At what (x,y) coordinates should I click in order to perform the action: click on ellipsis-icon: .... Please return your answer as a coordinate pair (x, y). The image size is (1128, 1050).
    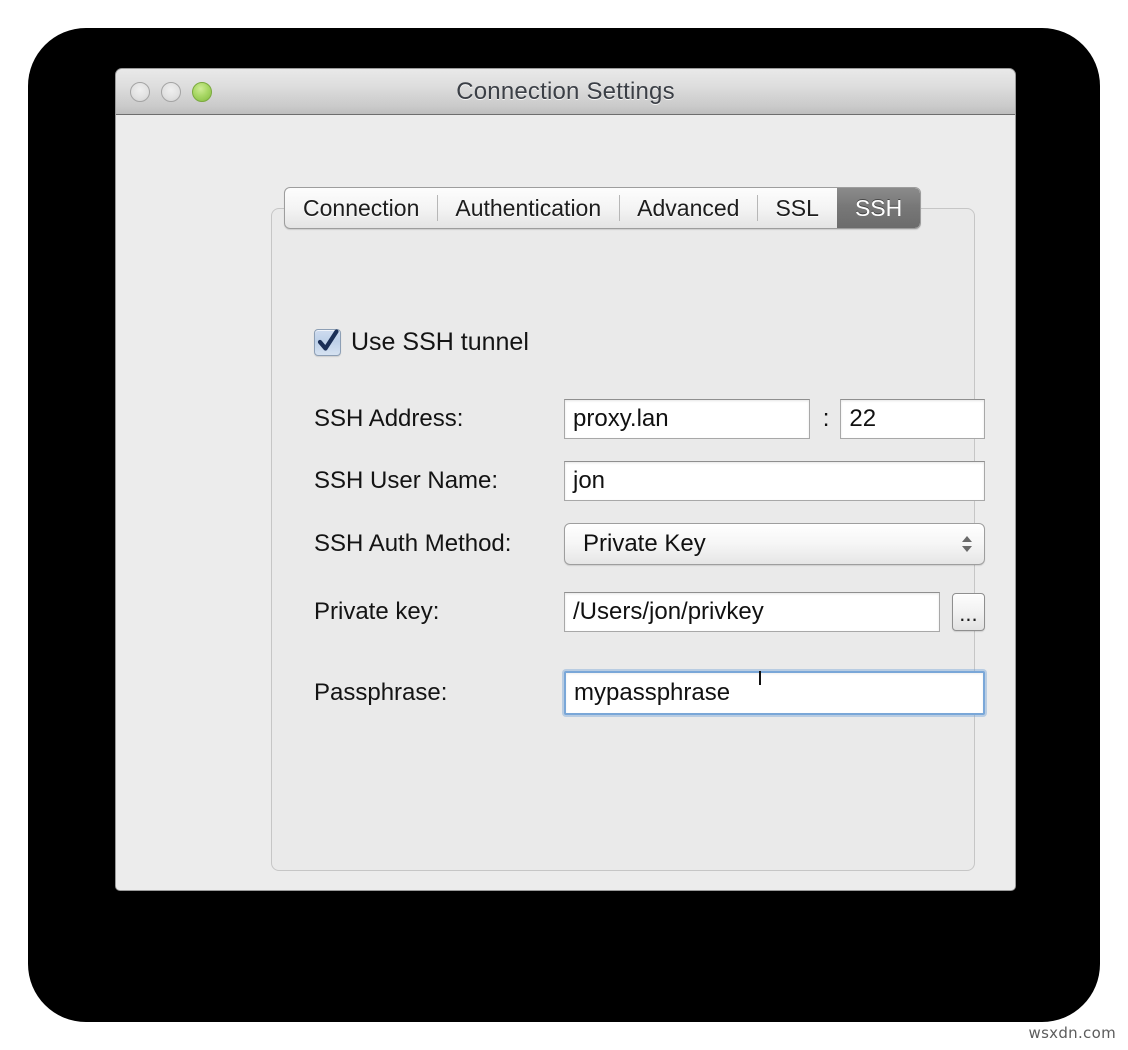
    Looking at the image, I should click on (968, 613).